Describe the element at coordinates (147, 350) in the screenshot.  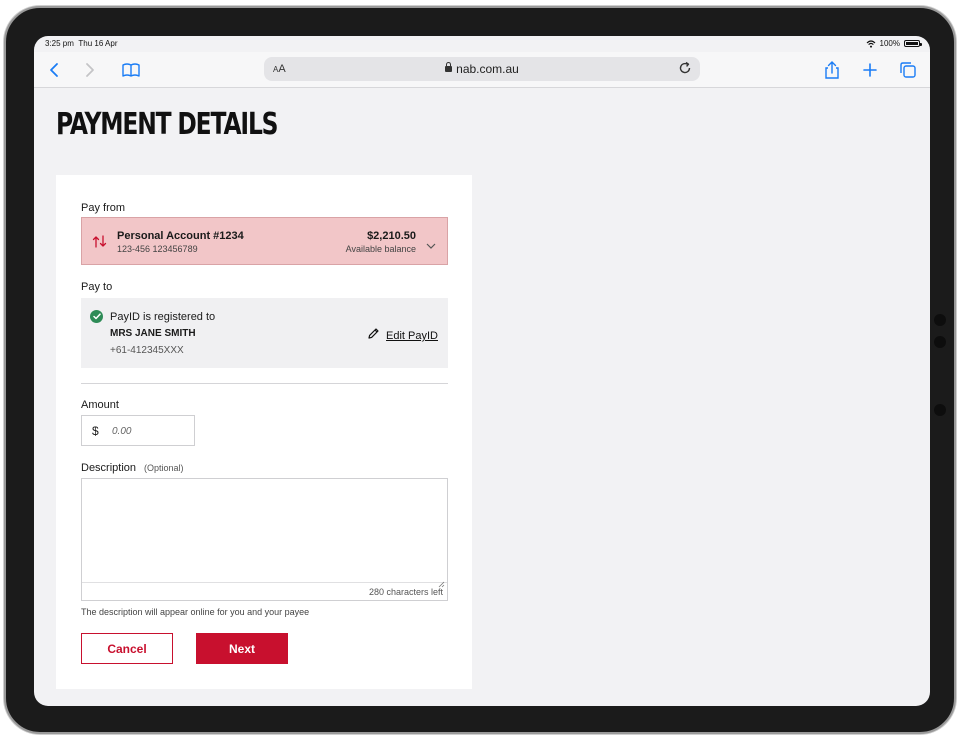
I see `payee-phone: +61-412345XXX` at that location.